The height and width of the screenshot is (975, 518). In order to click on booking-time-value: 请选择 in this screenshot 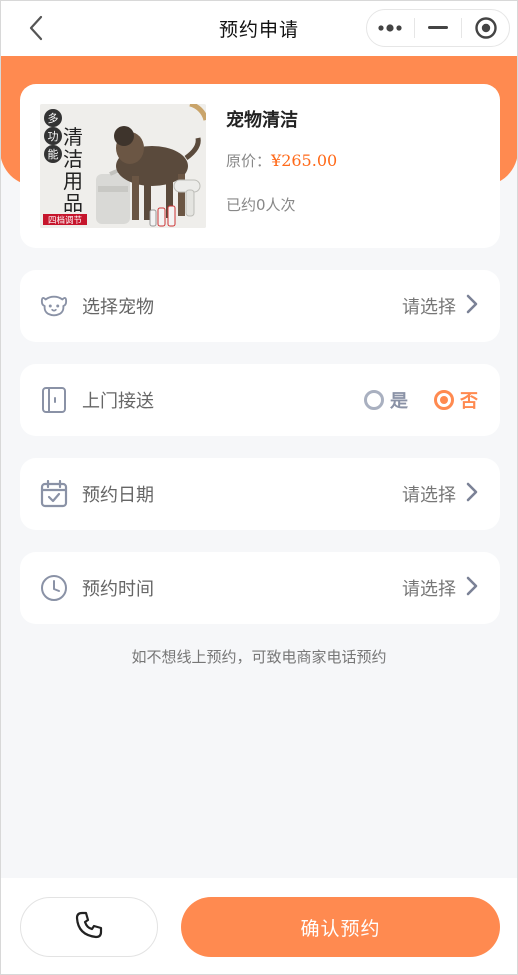, I will do `click(429, 589)`.